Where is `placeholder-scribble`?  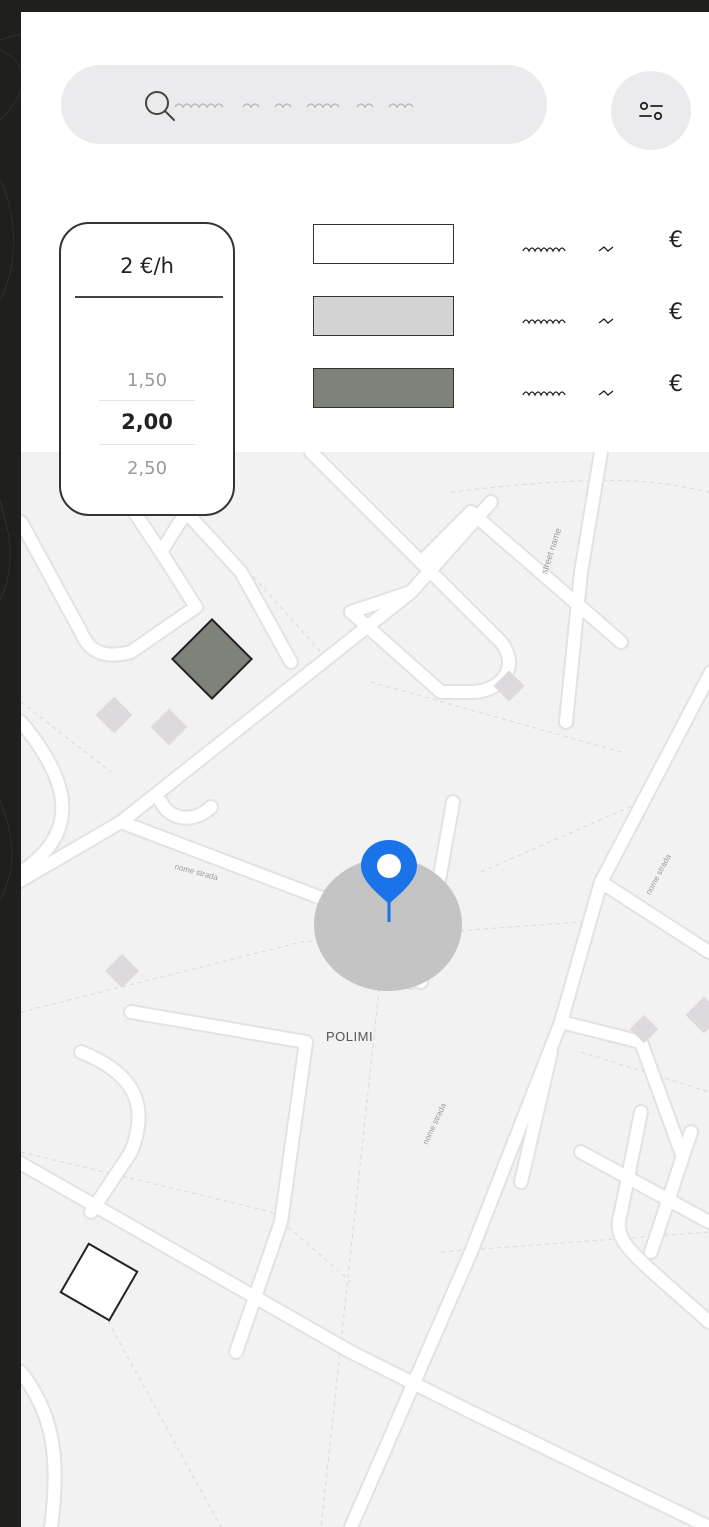
placeholder-scribble is located at coordinates (294, 106).